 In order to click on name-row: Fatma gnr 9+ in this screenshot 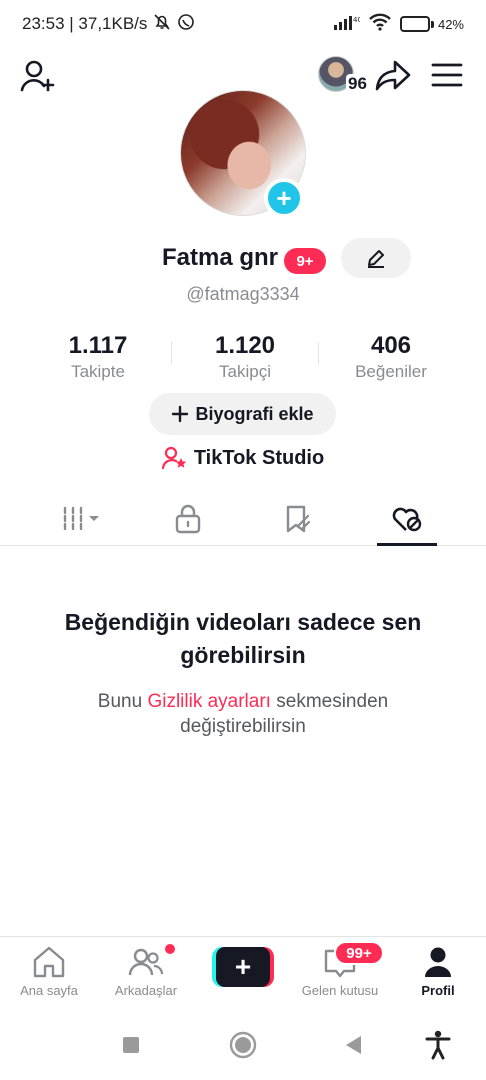, I will do `click(243, 259)`.